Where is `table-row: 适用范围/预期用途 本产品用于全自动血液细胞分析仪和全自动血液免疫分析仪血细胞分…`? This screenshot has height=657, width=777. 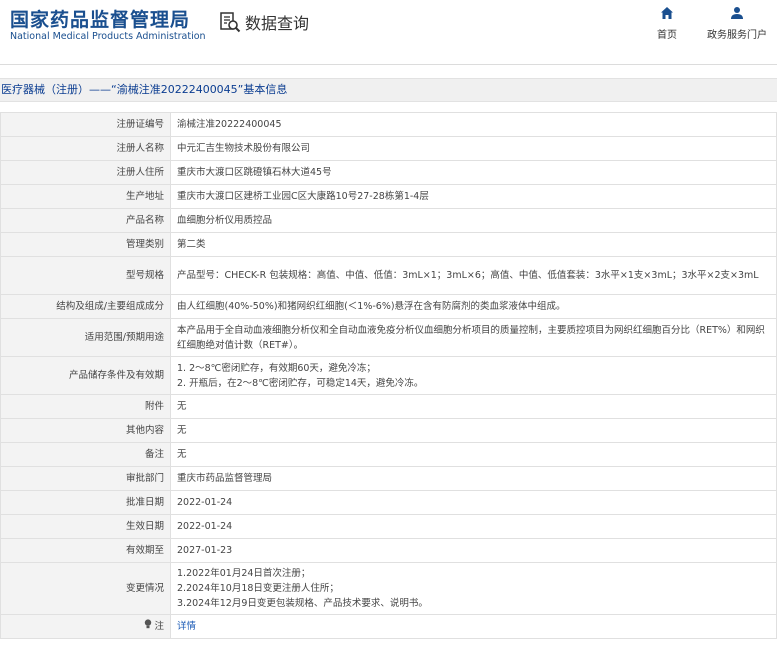
table-row: 适用范围/预期用途 本产品用于全自动血液细胞分析仪和全自动血液免疫分析仪血细胞分… is located at coordinates (388, 337).